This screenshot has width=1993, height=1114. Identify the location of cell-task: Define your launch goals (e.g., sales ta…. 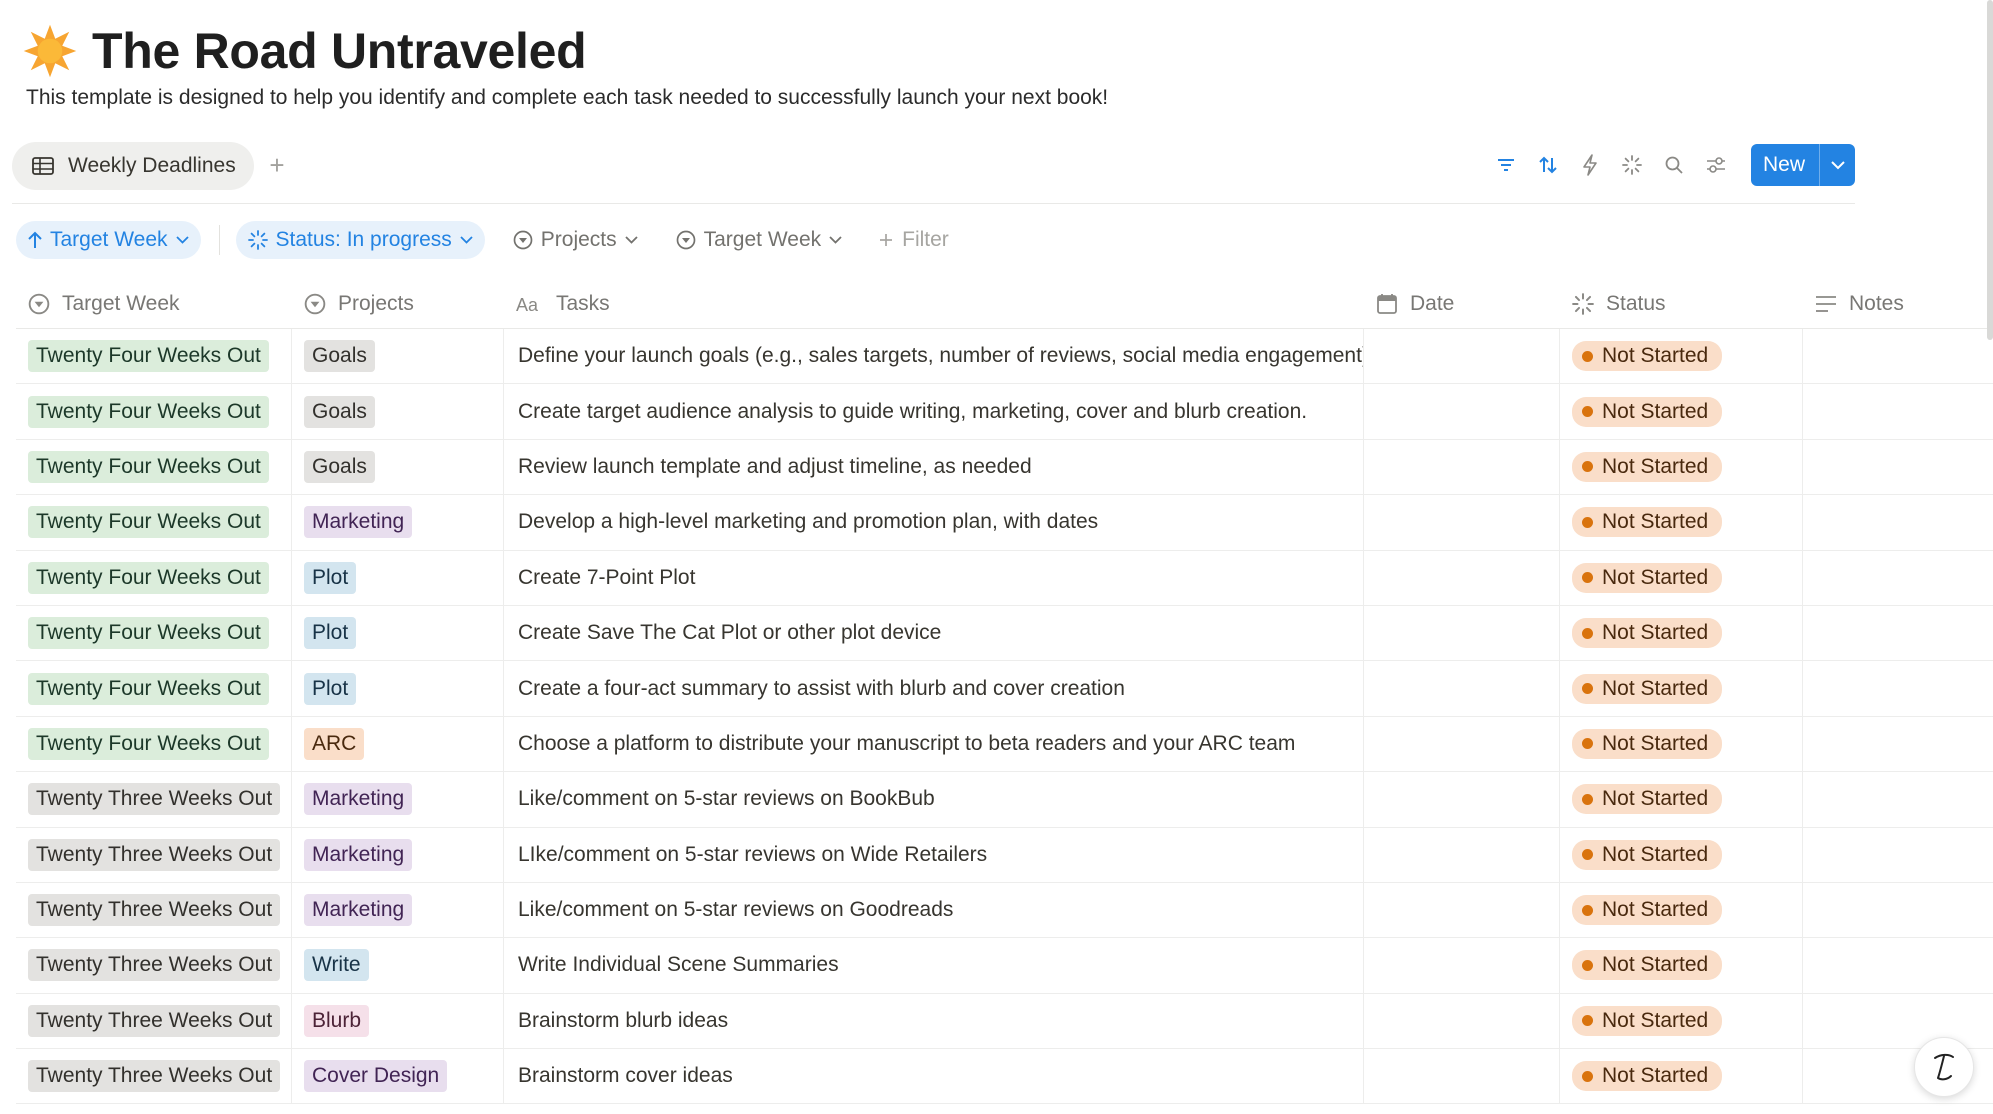
(934, 356).